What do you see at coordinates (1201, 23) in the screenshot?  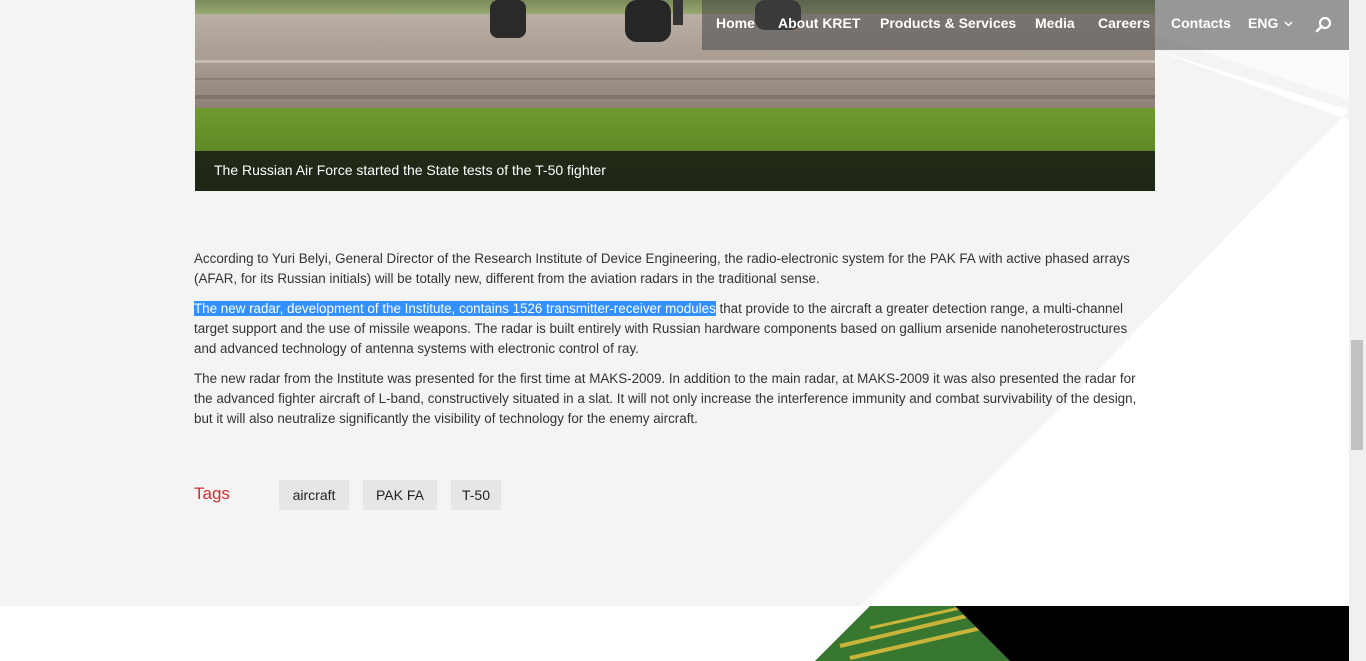 I see `nav-item-contacts: Contacts` at bounding box center [1201, 23].